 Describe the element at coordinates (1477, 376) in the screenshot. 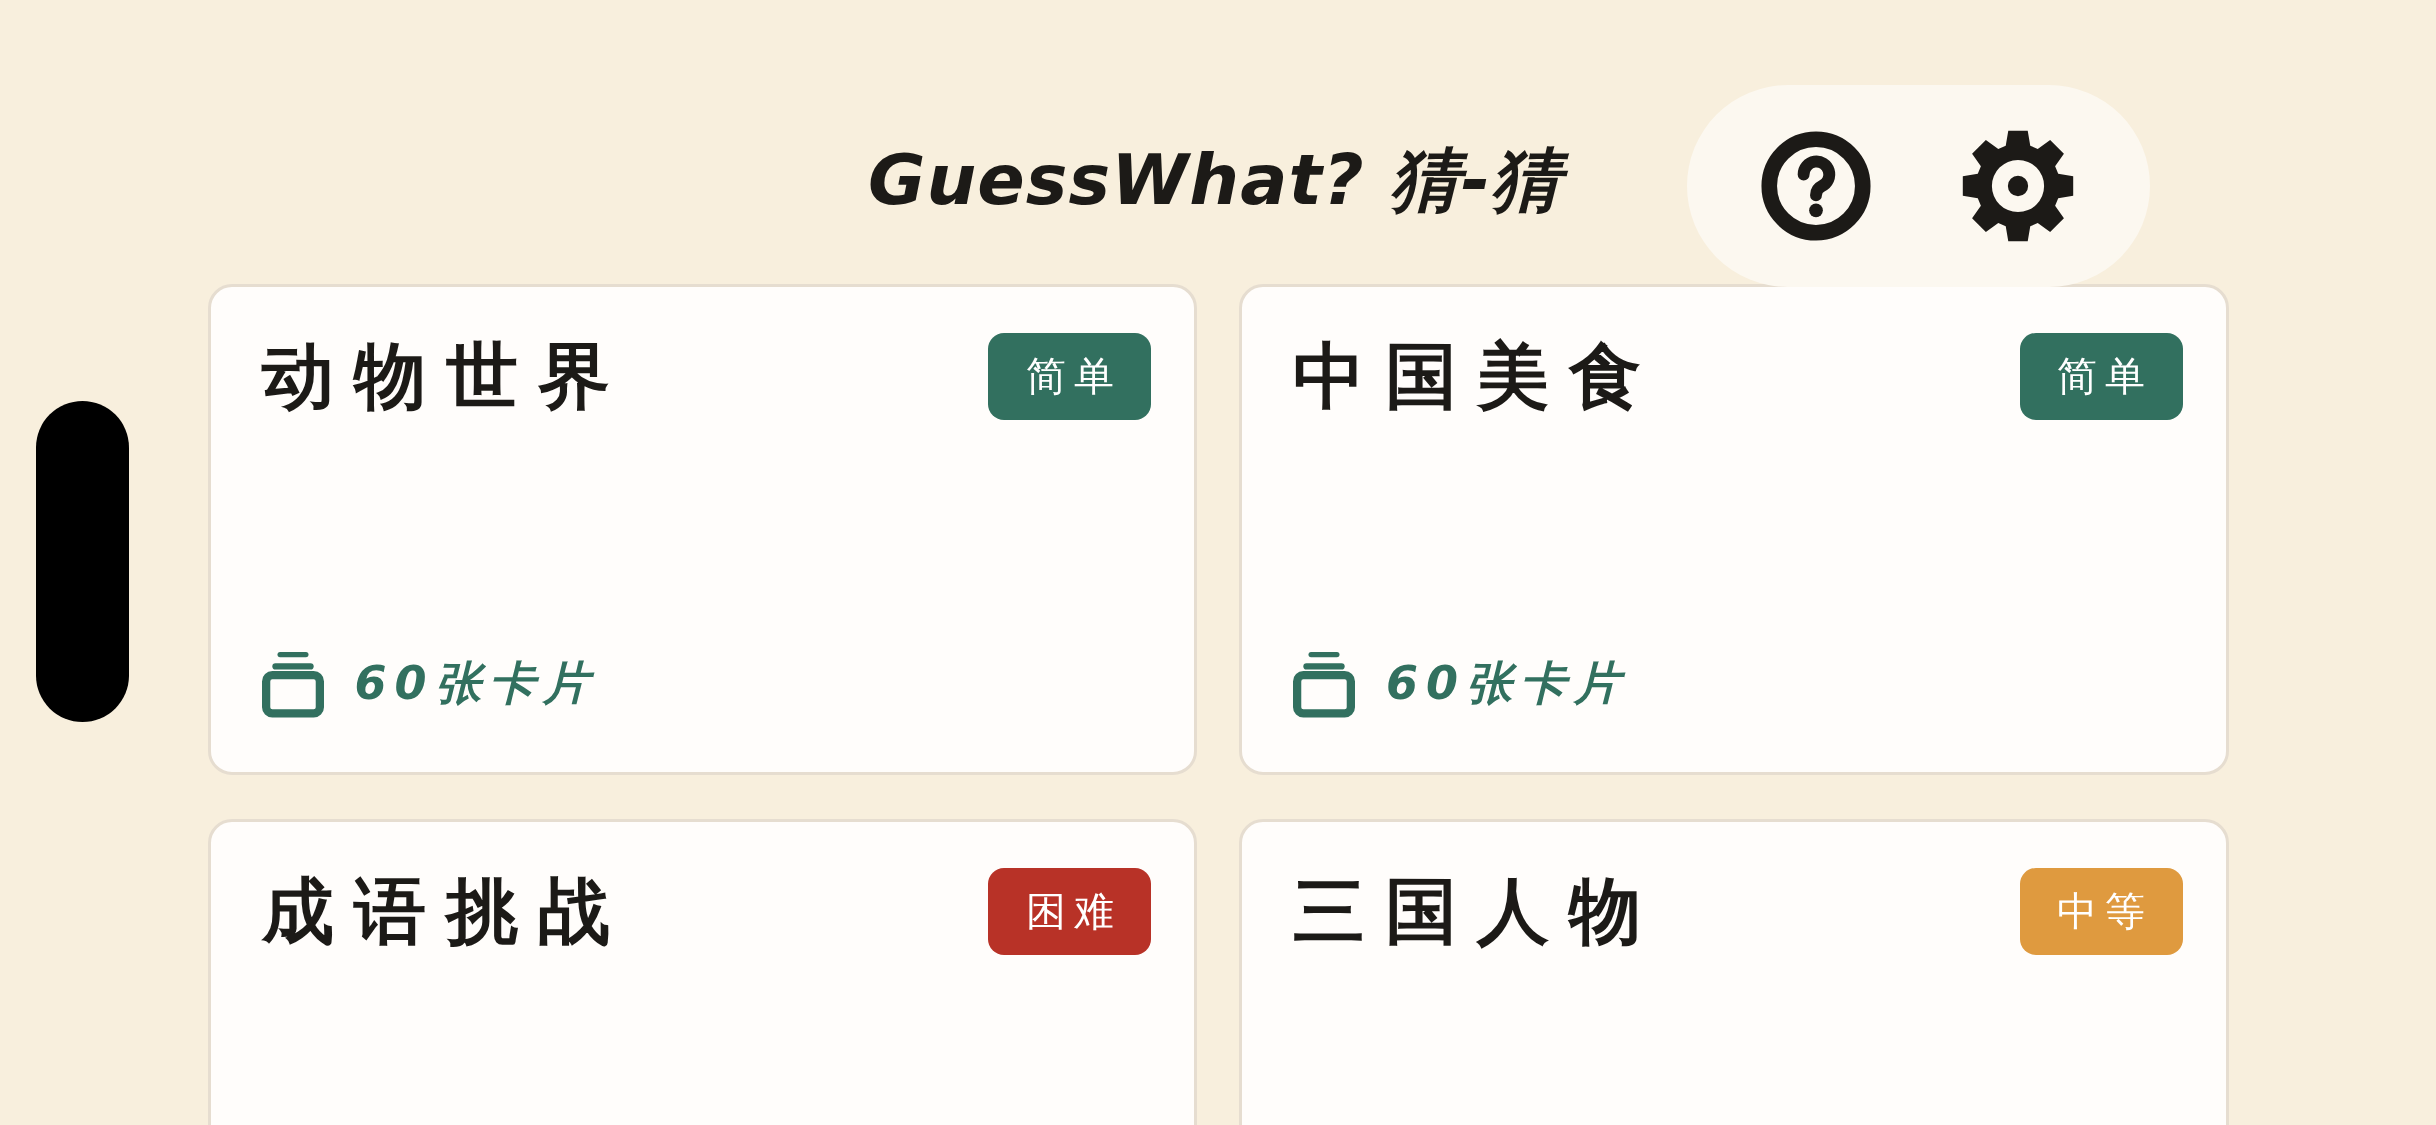

I see `card-title: 中国美食` at that location.